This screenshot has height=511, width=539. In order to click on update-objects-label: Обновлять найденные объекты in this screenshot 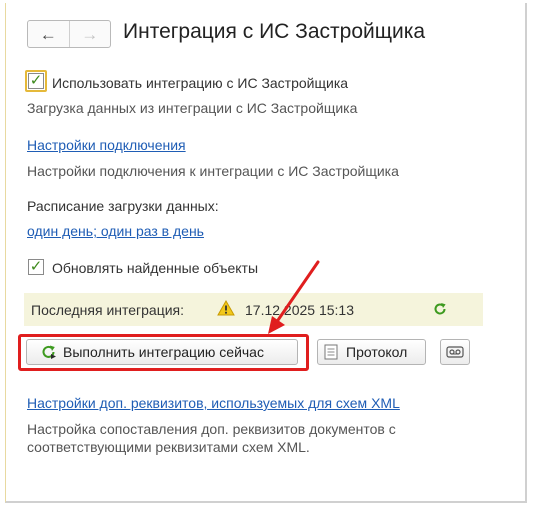, I will do `click(155, 268)`.